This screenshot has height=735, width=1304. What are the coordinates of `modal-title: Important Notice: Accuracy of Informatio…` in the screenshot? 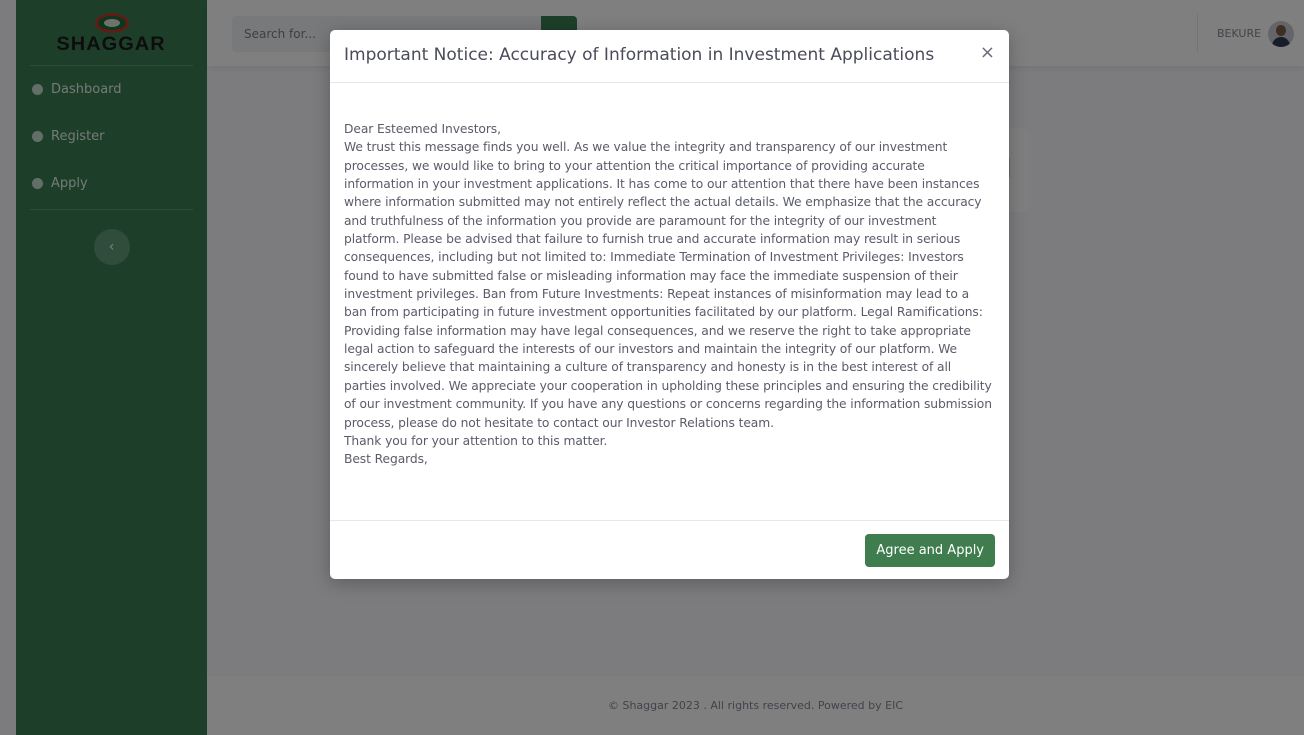 It's located at (639, 55).